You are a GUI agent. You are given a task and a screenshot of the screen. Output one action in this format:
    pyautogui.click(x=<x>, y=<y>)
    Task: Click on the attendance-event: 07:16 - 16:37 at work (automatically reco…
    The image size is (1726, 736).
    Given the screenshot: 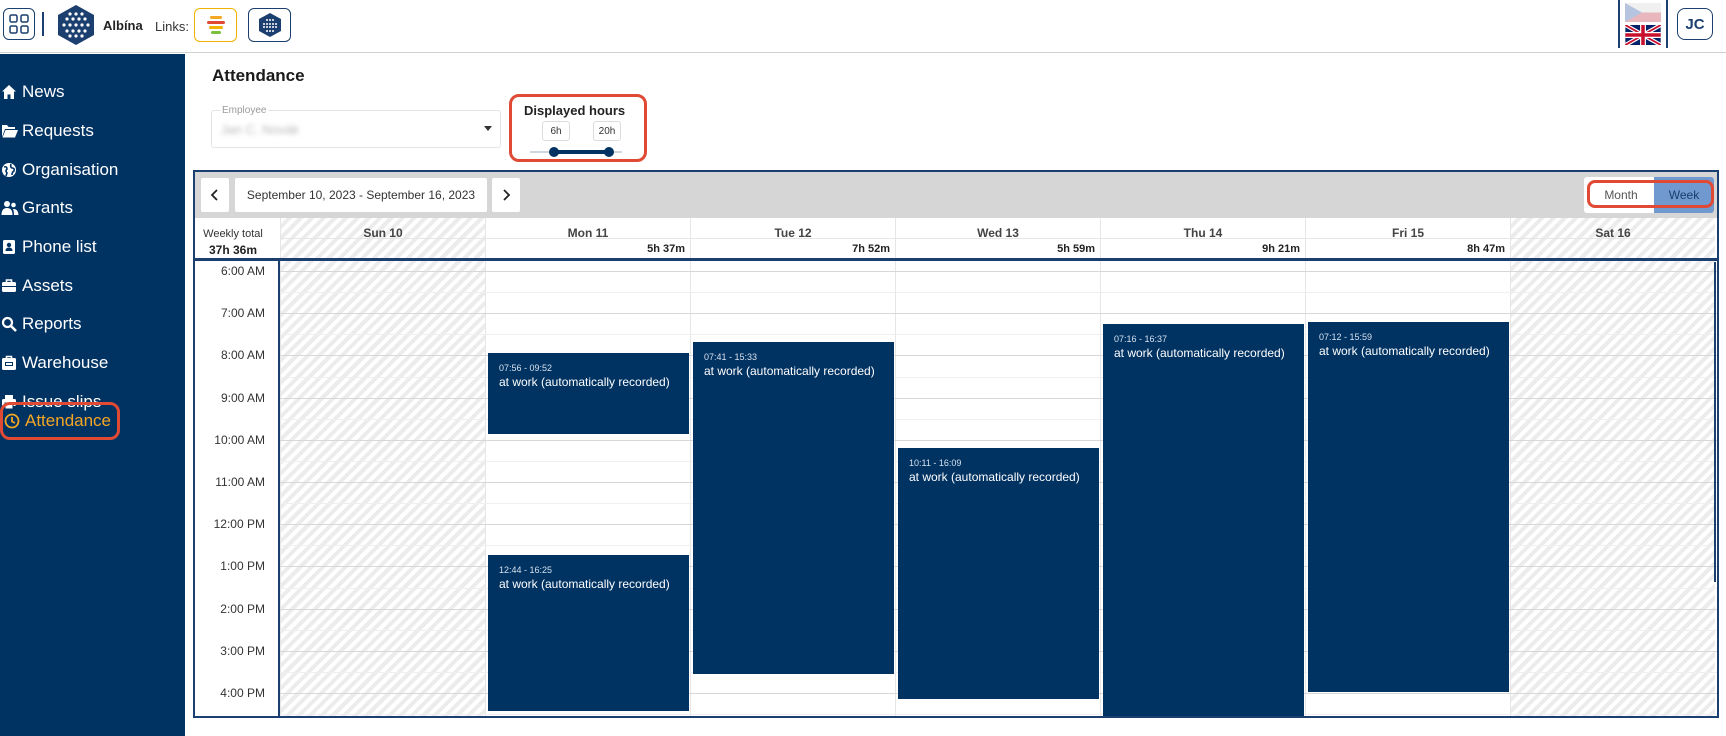 What is the action you would take?
    pyautogui.click(x=1203, y=520)
    